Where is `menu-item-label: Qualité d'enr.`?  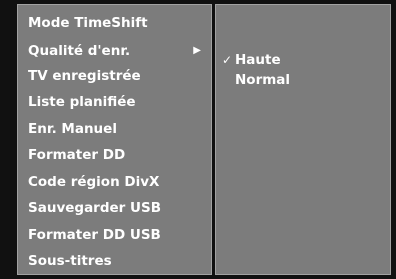 menu-item-label: Qualité d'enr. is located at coordinates (79, 51).